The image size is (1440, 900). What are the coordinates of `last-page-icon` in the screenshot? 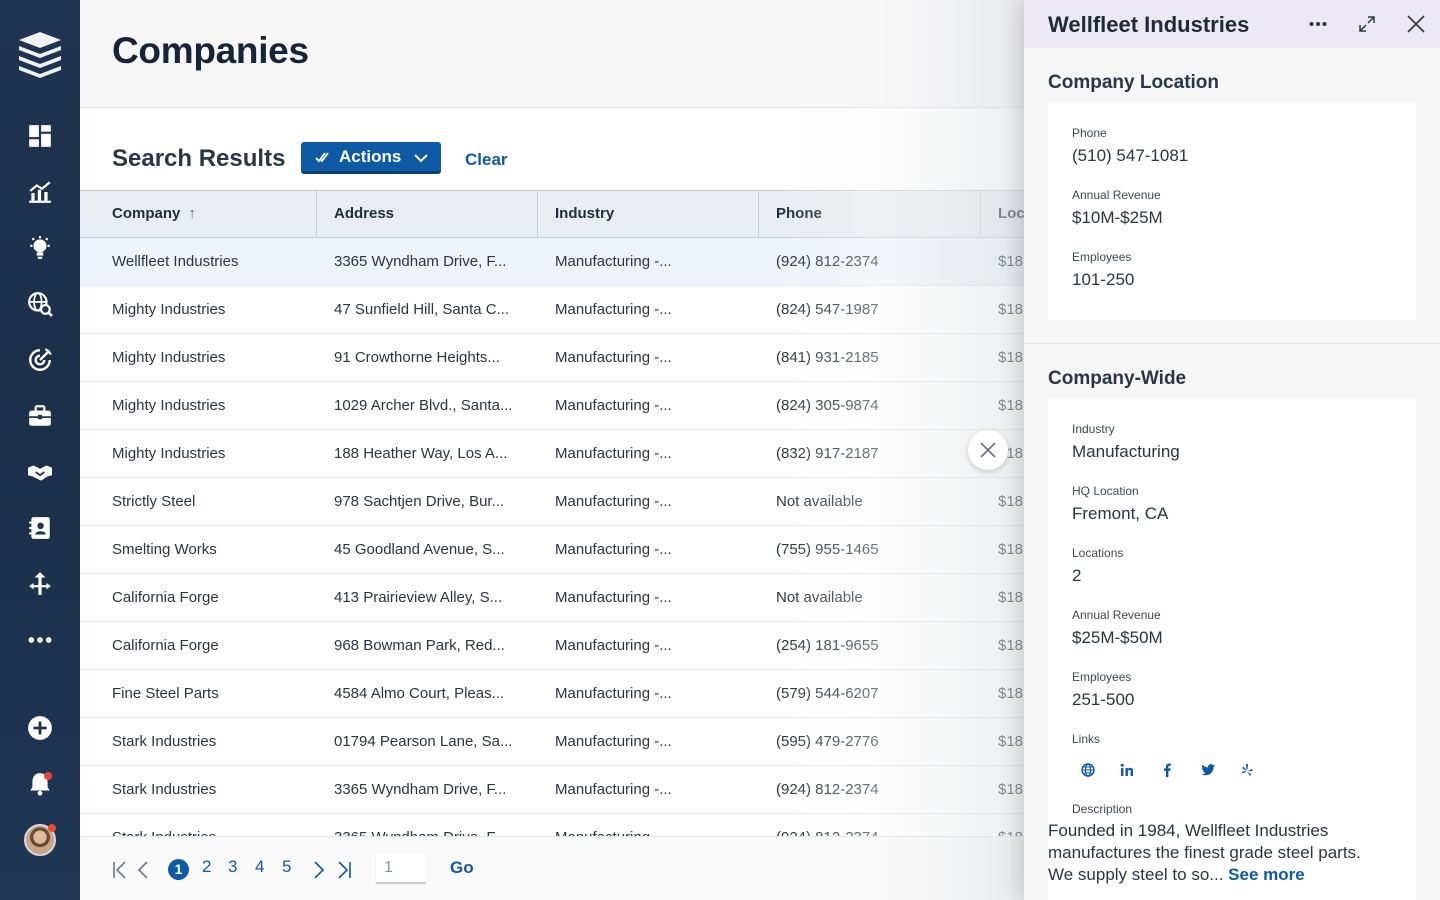 It's located at (344, 870).